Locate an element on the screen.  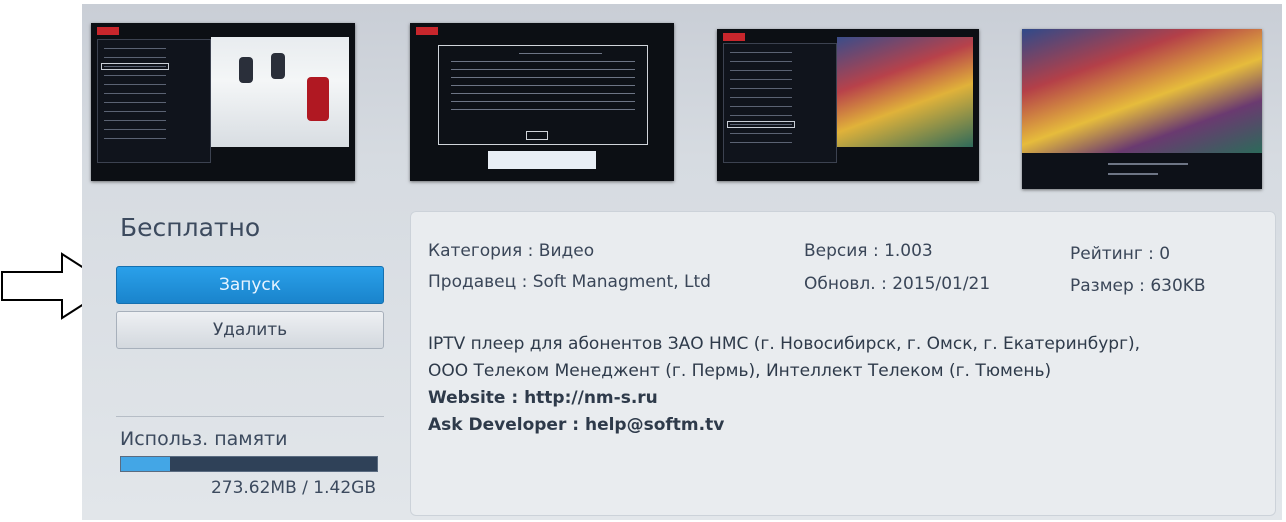
divider is located at coordinates (250, 416).